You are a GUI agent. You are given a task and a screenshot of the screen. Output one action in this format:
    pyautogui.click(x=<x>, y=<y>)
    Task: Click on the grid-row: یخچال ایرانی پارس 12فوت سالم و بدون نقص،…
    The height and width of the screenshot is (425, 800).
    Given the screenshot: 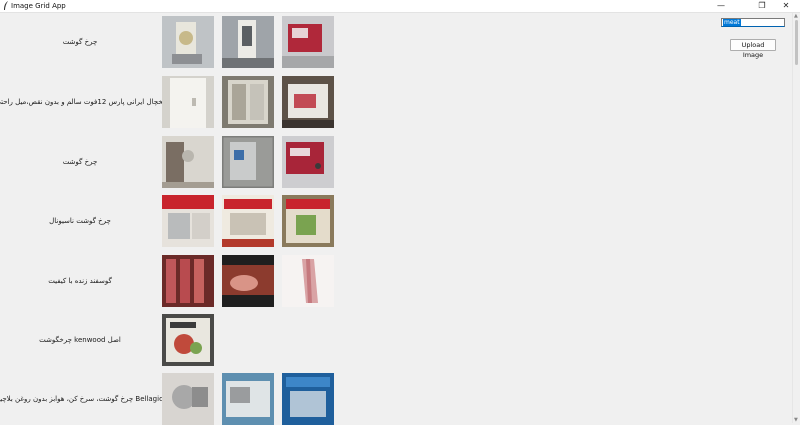 What is the action you would take?
    pyautogui.click(x=170, y=102)
    